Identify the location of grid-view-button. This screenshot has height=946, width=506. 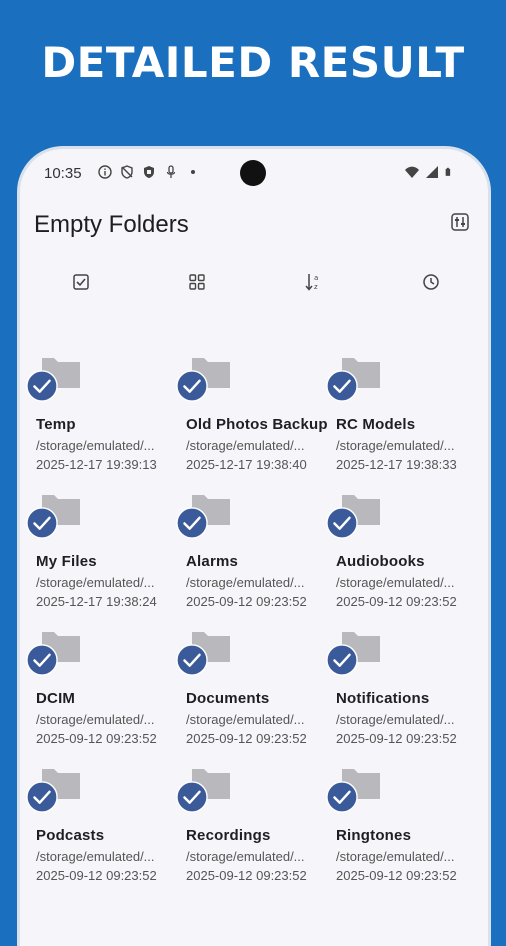
(197, 282).